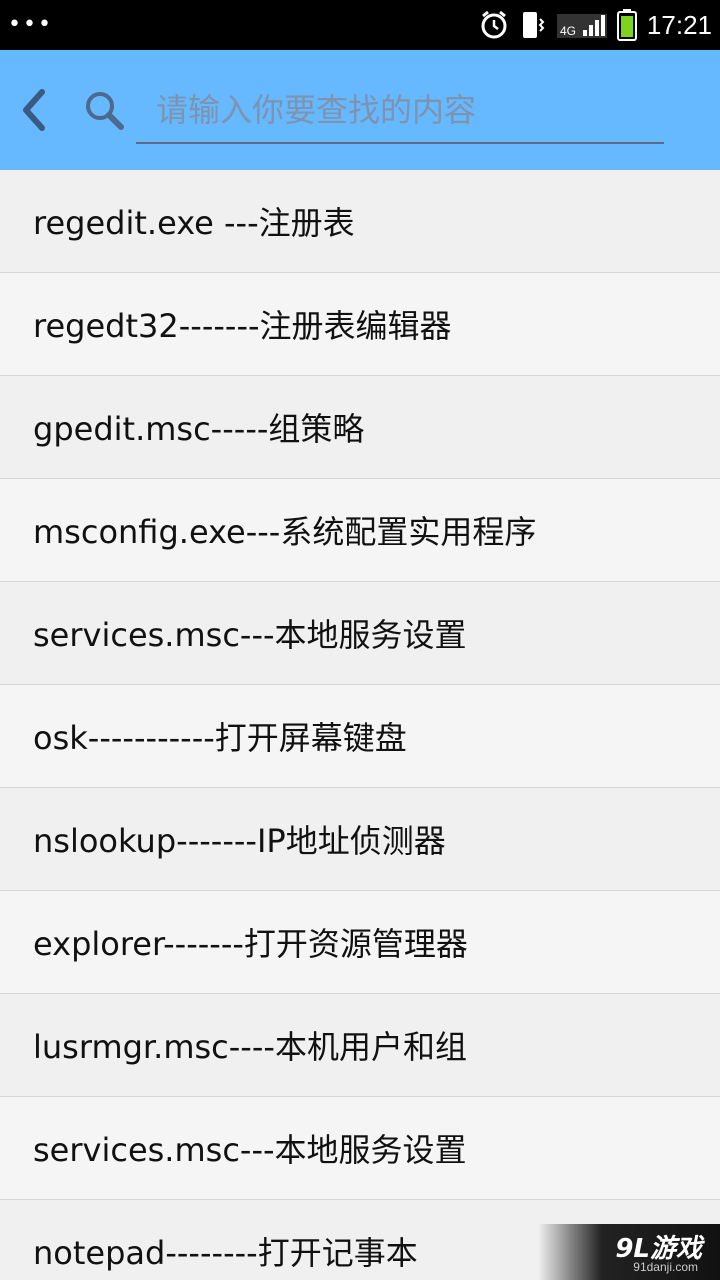 The width and height of the screenshot is (720, 1280). I want to click on notification-dots-icon: •••, so click(30, 24).